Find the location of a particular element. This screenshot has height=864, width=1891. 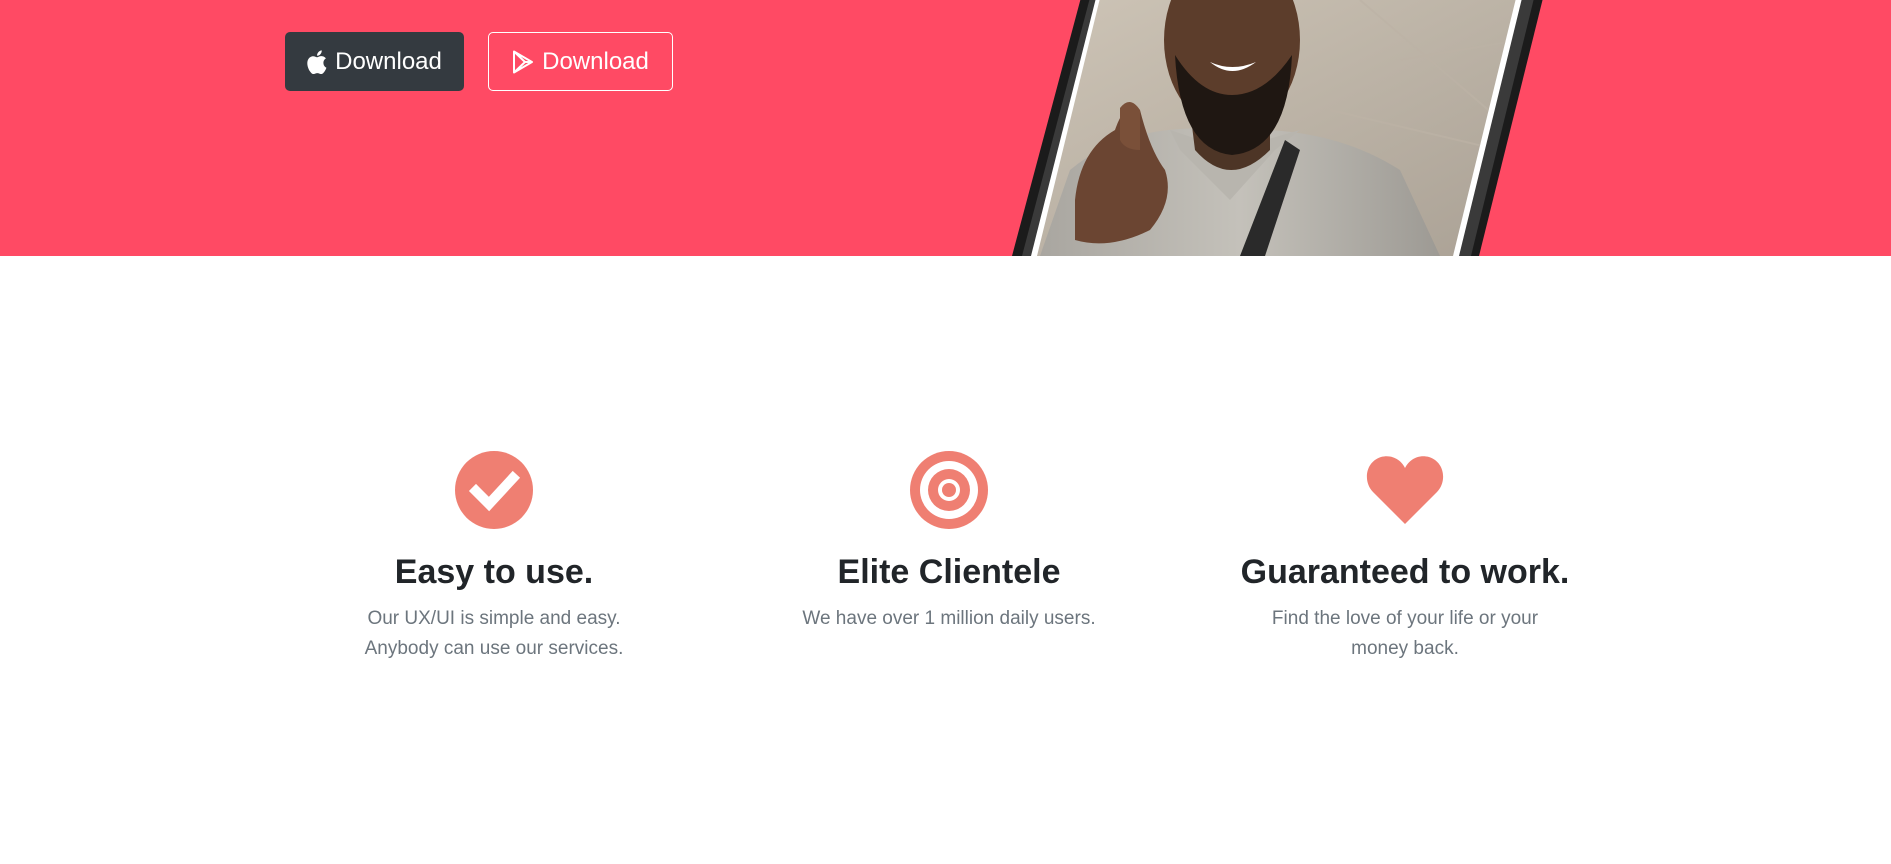

apple-icon is located at coordinates (317, 61).